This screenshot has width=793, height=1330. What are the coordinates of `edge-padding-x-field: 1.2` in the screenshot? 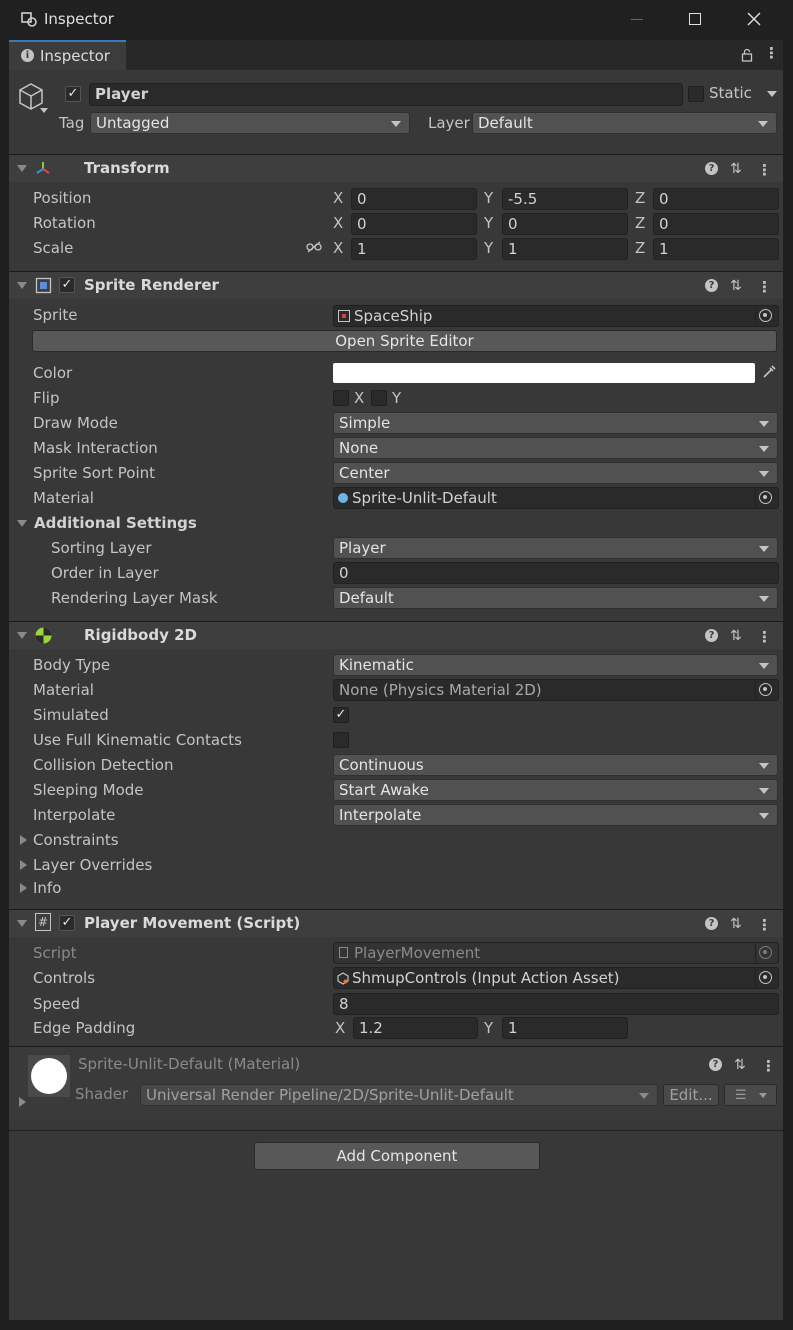 It's located at (415, 1028).